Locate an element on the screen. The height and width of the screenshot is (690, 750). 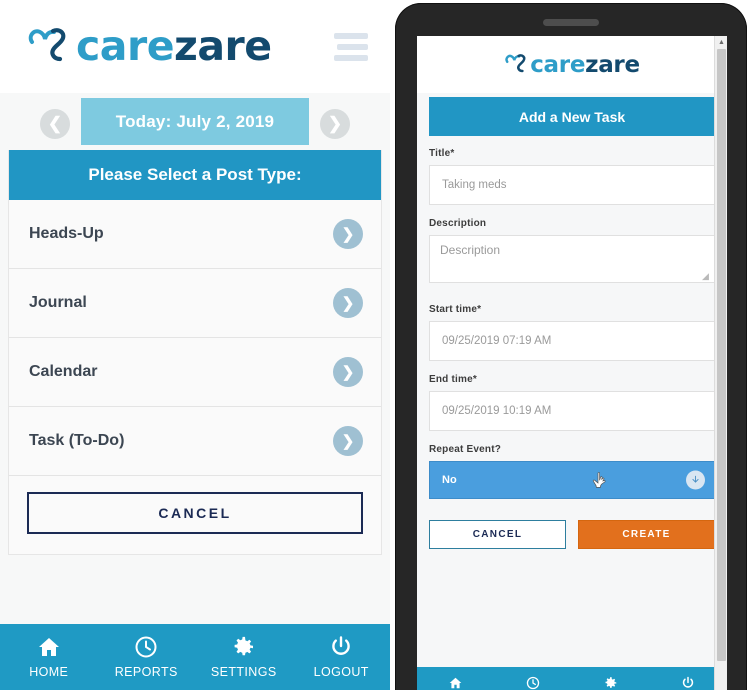
nav-item-label: HOME is located at coordinates (49, 672).